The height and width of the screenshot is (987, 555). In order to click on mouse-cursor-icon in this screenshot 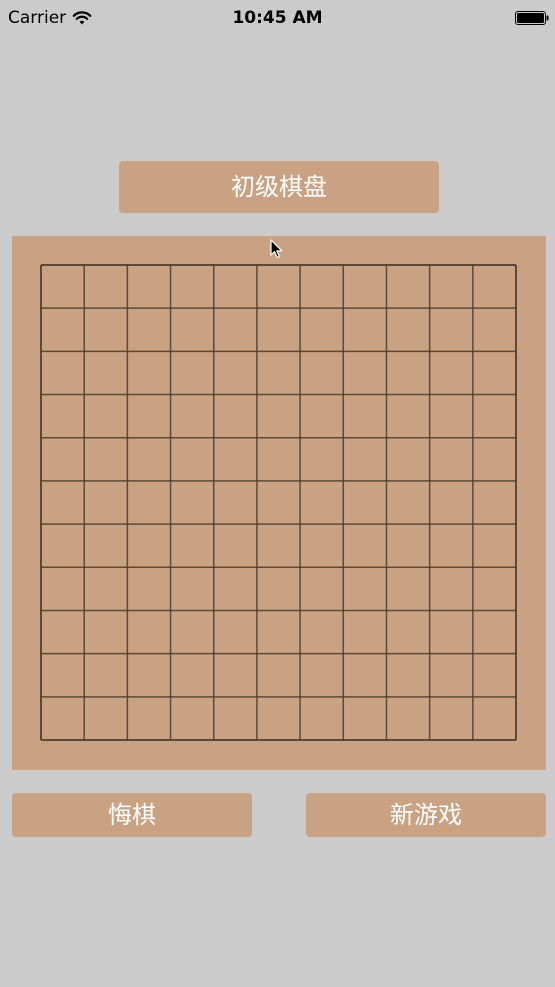, I will do `click(276, 249)`.